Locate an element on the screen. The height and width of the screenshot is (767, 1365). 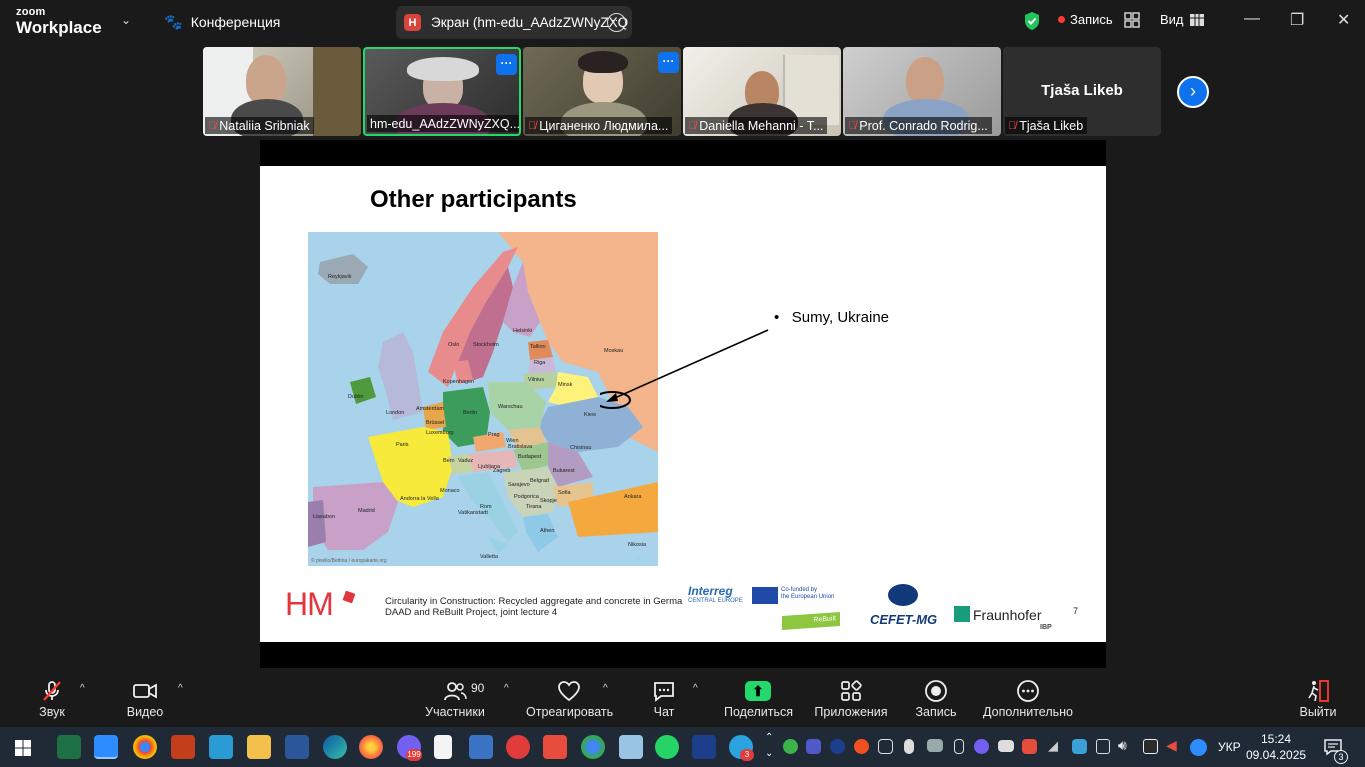
chevron-down-icon: ⌄ is located at coordinates (126, 20).